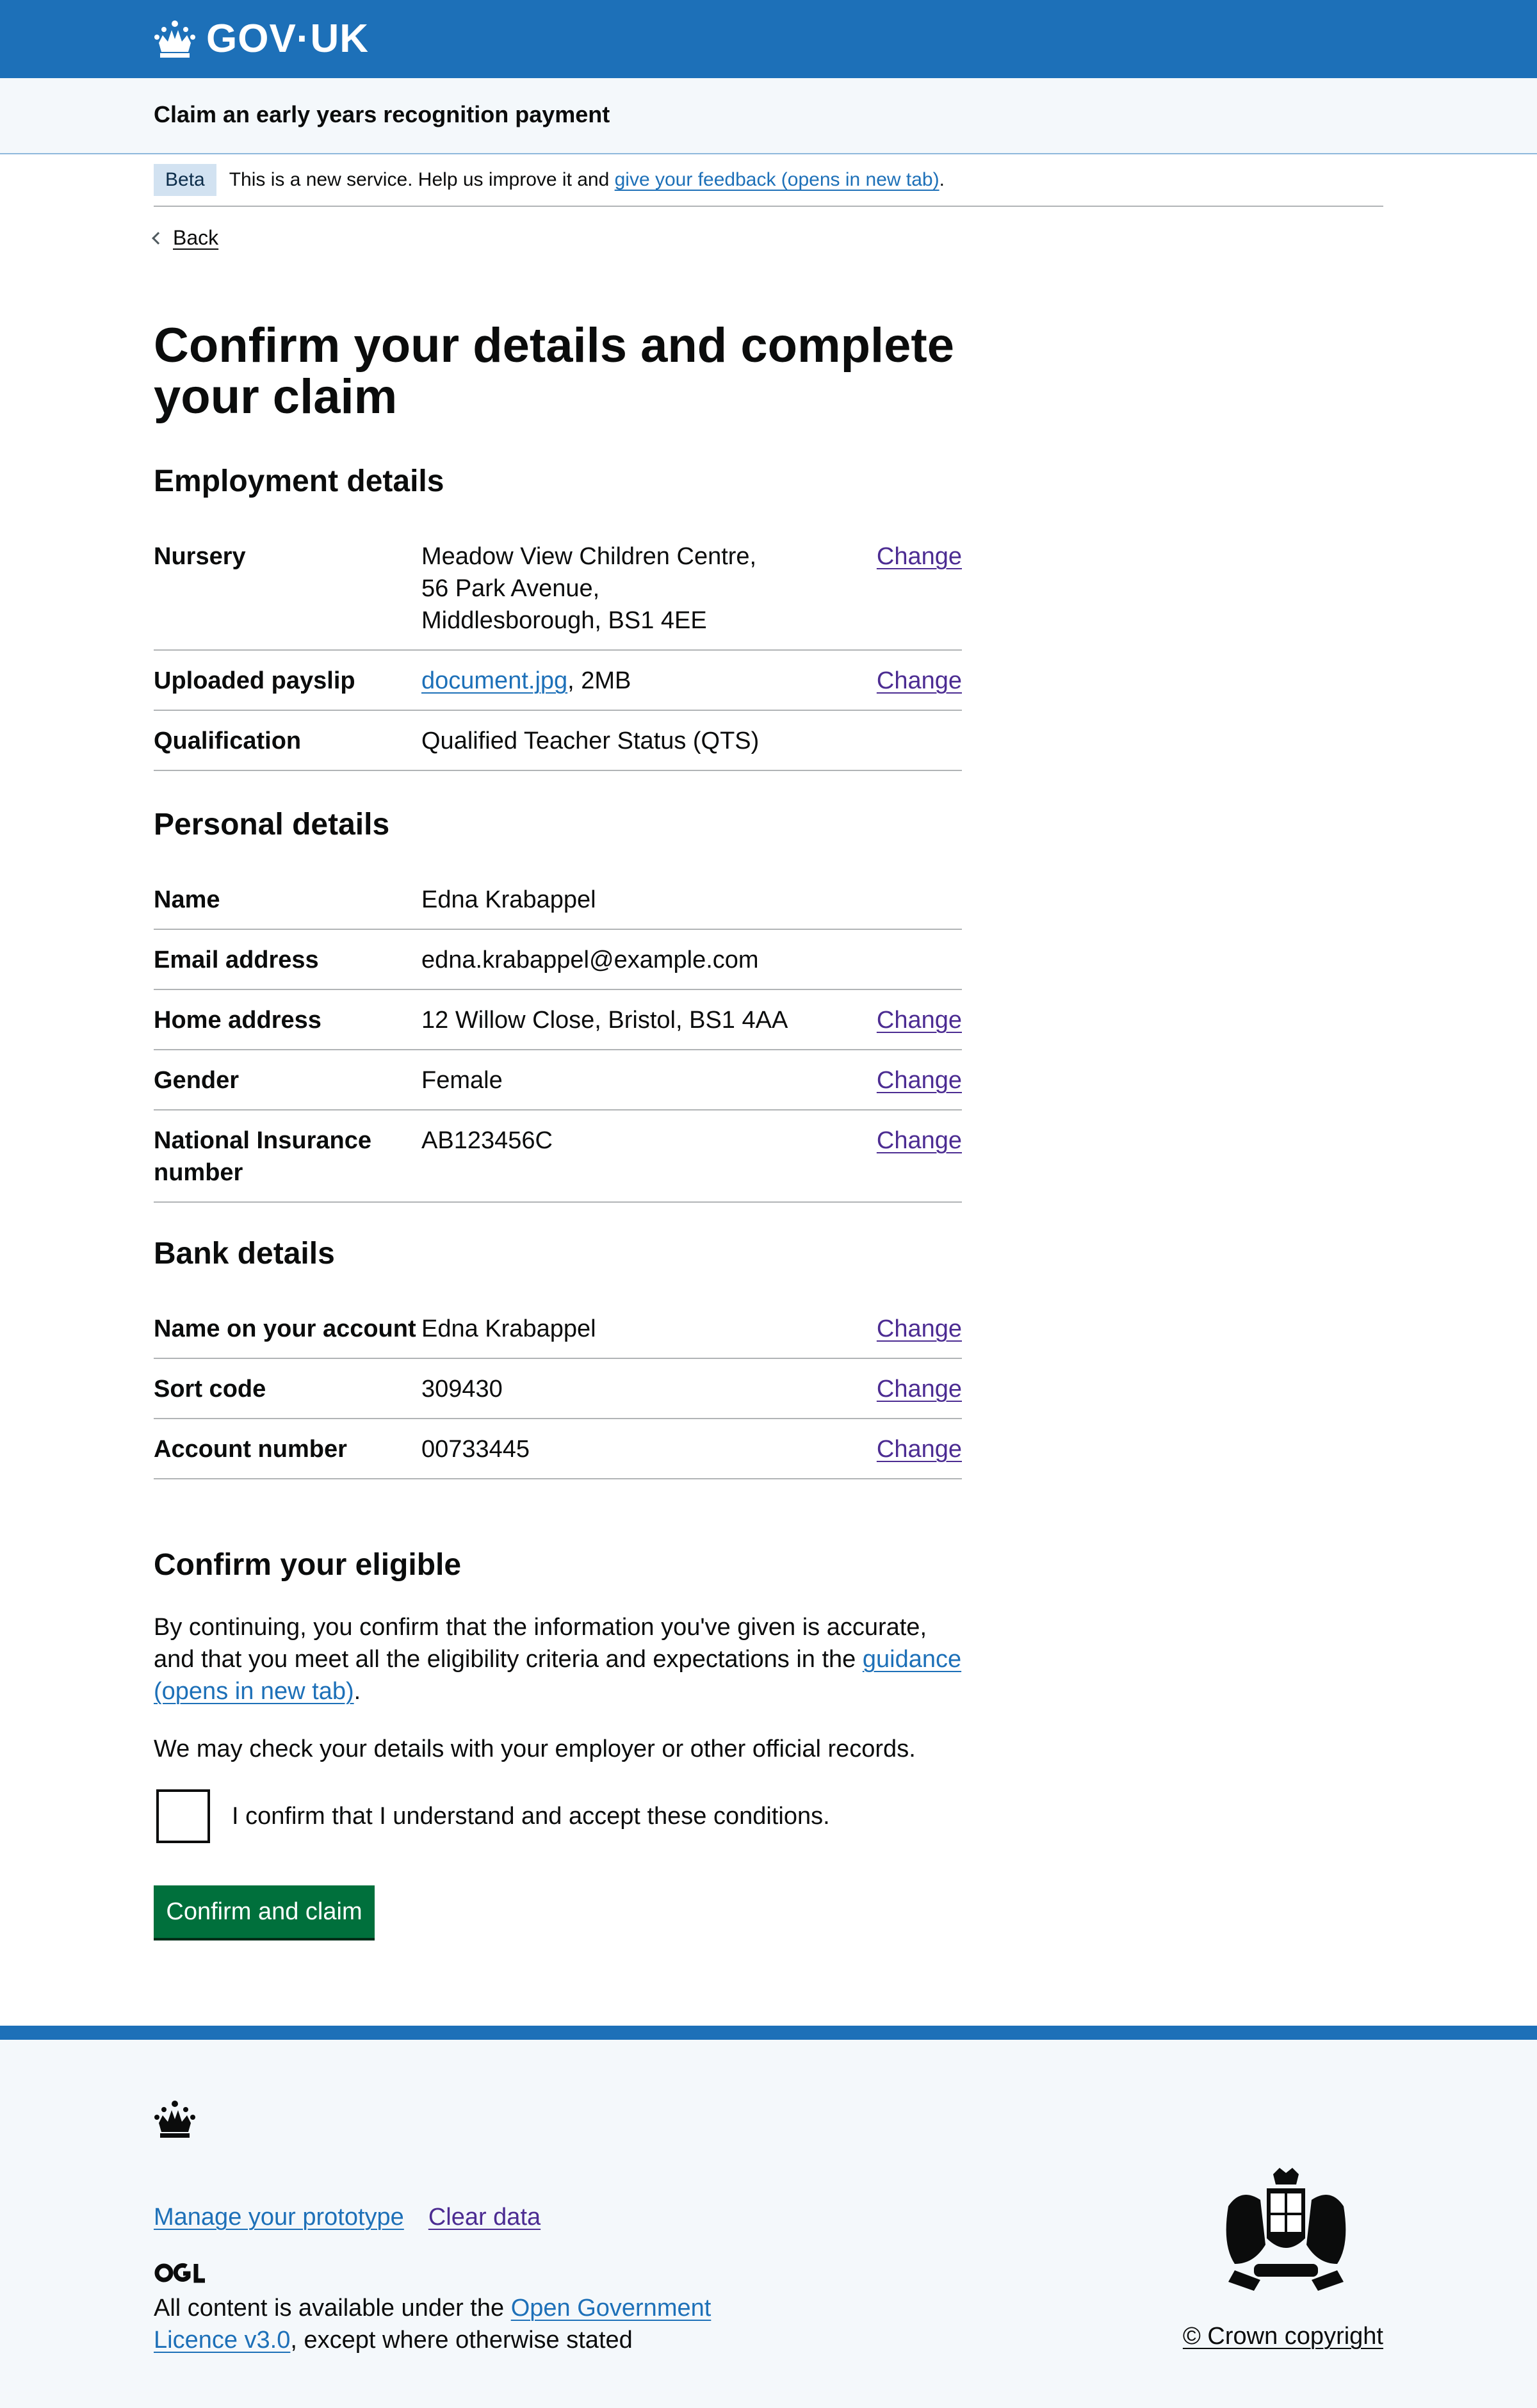  I want to click on nursery-line-3: Middlesborough, BS1 4EE, so click(564, 620).